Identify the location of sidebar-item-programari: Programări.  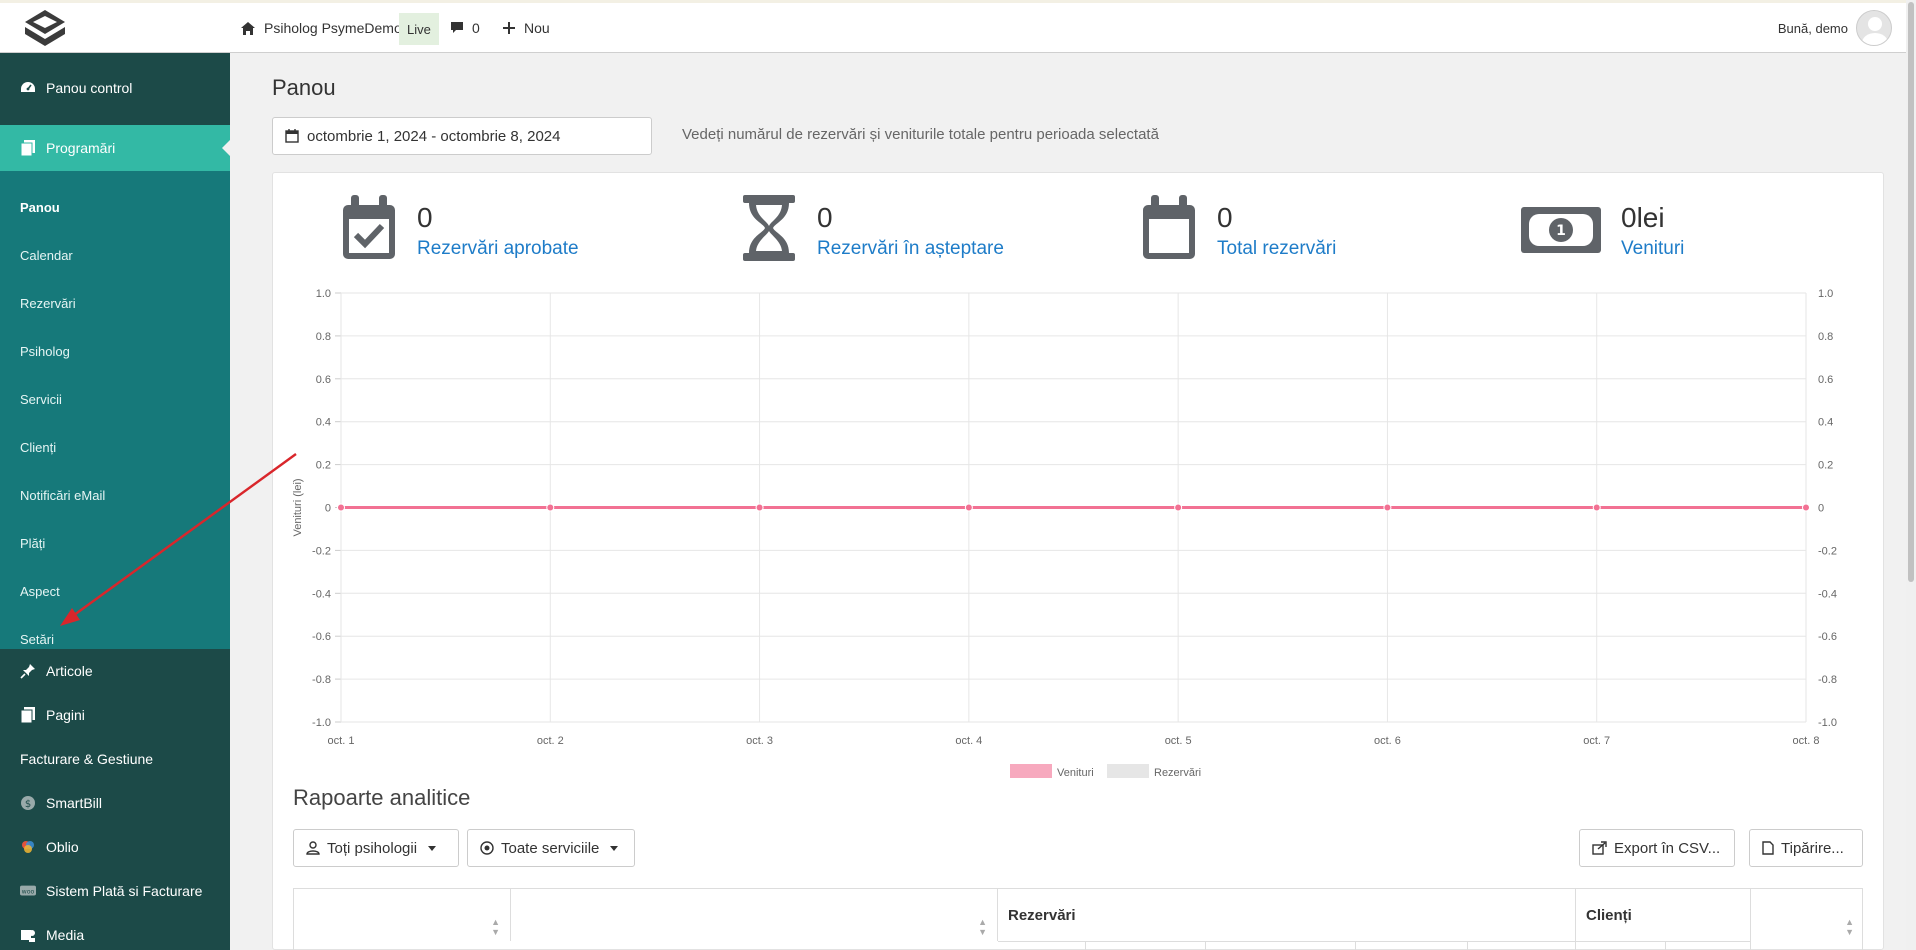
(115, 148).